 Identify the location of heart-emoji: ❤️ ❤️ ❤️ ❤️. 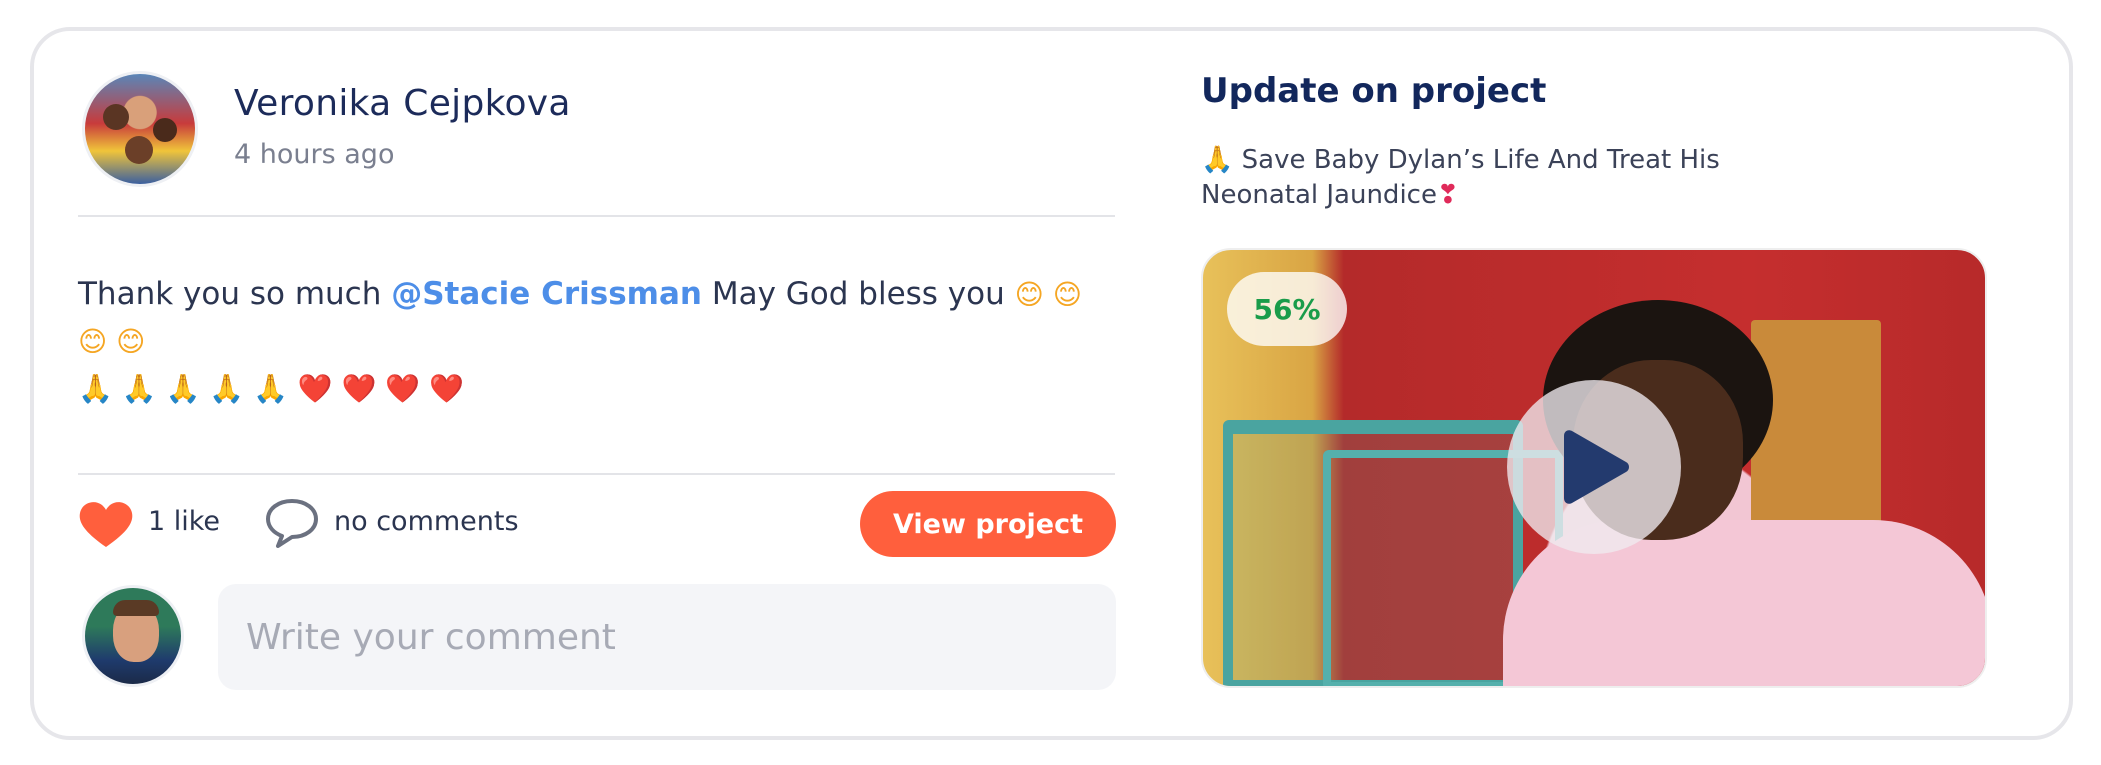
(380, 388).